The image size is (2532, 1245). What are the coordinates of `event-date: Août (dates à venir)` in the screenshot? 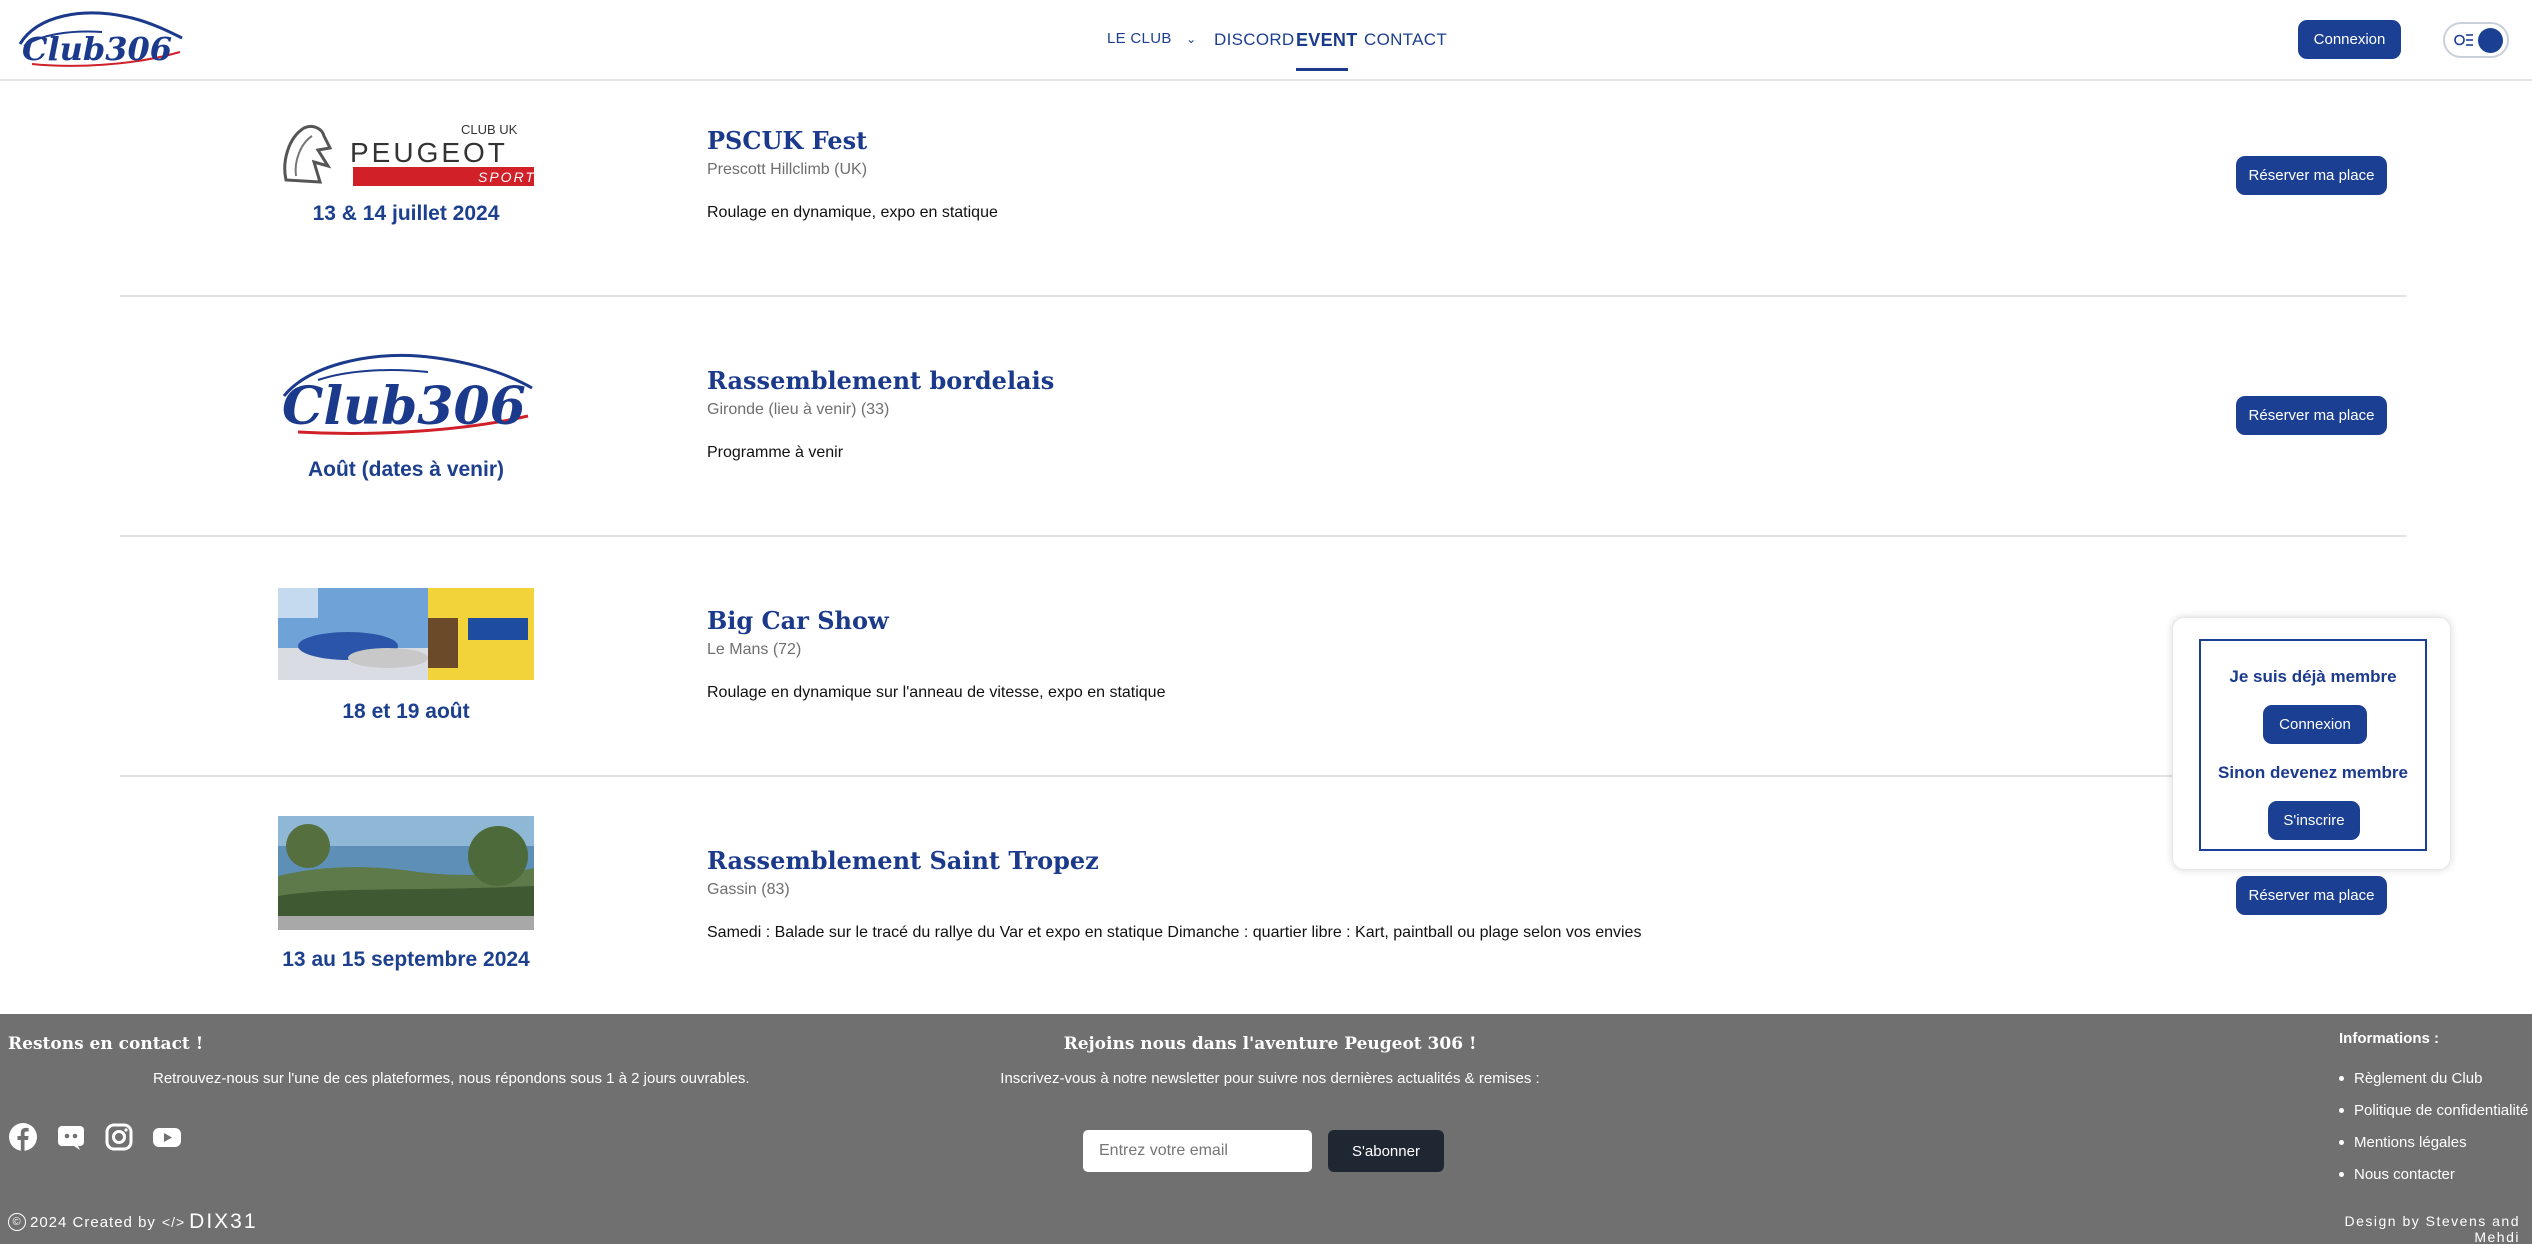 It's located at (406, 469).